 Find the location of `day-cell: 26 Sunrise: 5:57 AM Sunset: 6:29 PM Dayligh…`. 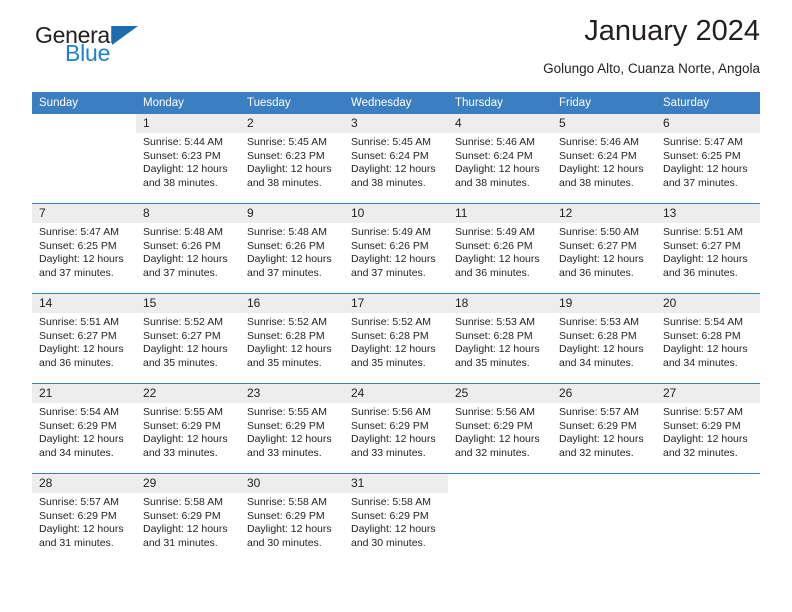

day-cell: 26 Sunrise: 5:57 AM Sunset: 6:29 PM Dayligh… is located at coordinates (604, 428).